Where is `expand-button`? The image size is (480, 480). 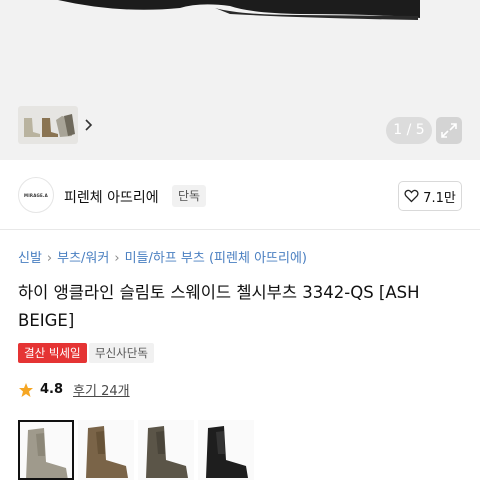 expand-button is located at coordinates (449, 130).